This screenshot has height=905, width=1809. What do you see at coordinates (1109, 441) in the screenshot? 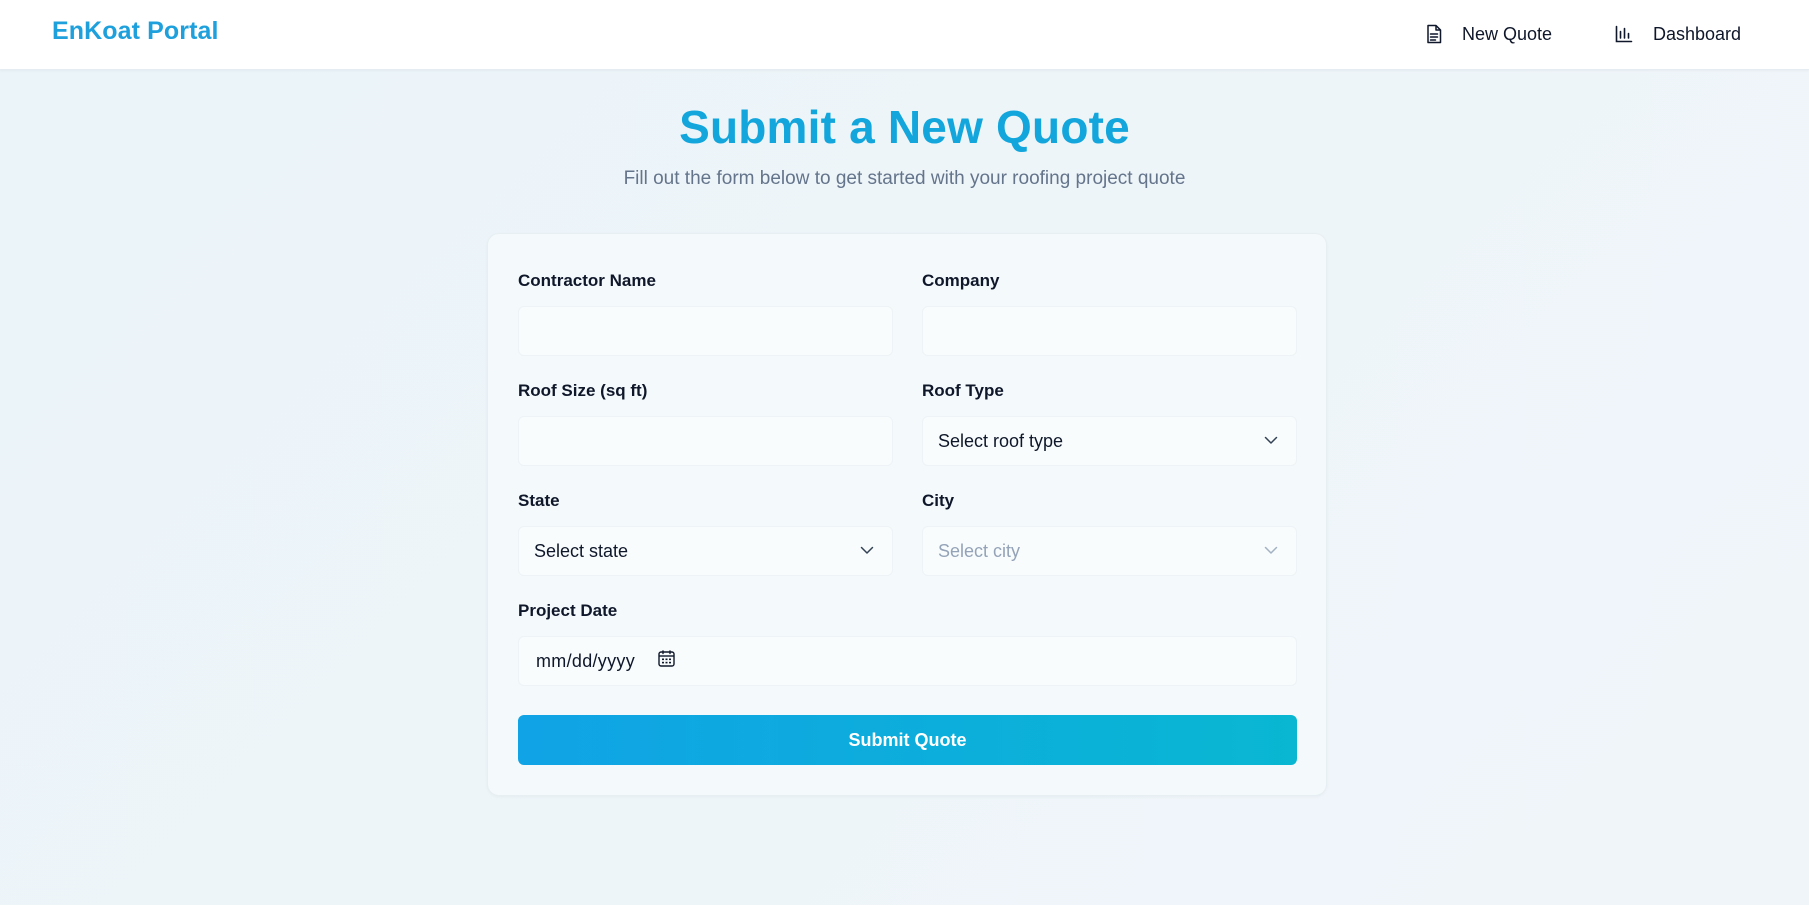
I see `roof-type-select: Select roof type` at bounding box center [1109, 441].